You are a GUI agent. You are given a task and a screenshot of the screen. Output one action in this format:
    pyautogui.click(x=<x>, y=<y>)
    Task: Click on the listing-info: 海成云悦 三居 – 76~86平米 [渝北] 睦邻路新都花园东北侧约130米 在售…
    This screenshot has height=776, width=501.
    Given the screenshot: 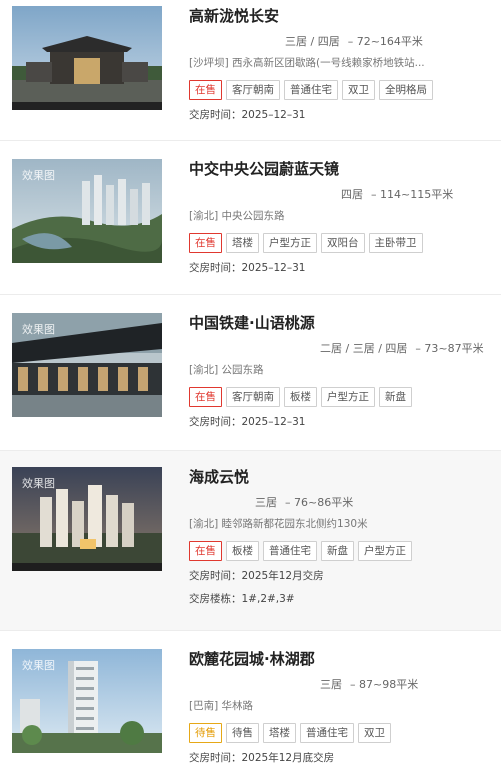 What is the action you would take?
    pyautogui.click(x=345, y=536)
    